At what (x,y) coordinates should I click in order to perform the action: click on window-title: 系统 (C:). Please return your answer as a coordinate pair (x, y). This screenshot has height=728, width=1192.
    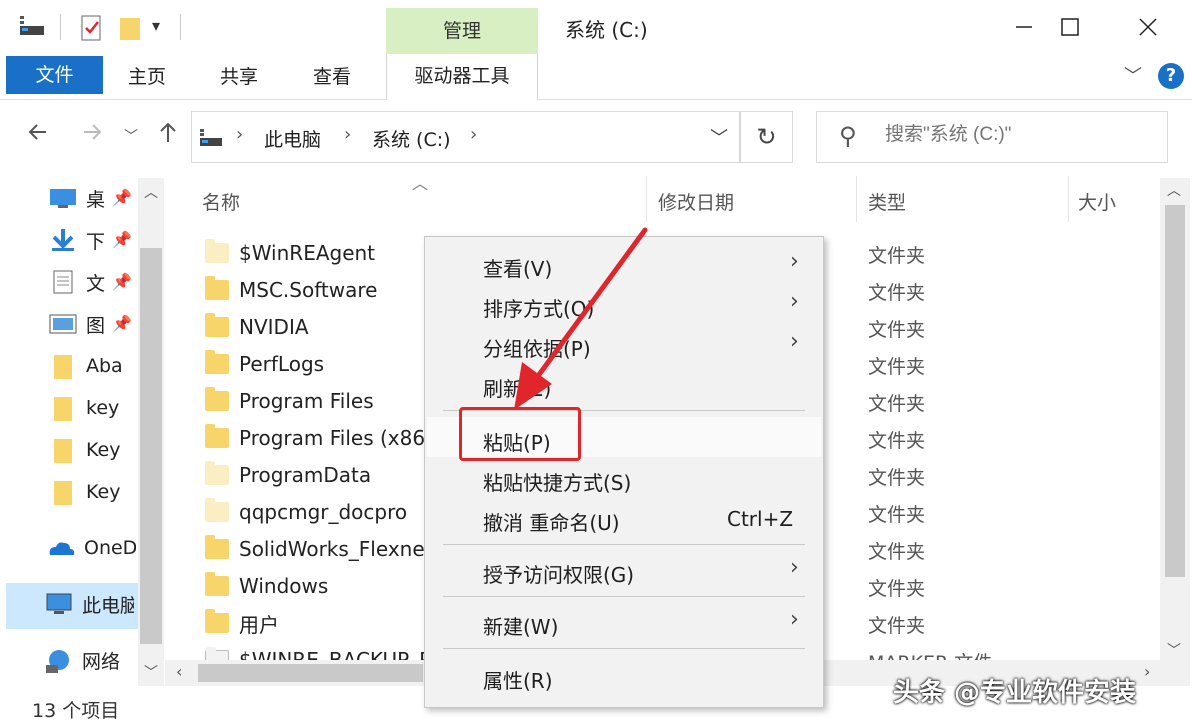
    Looking at the image, I should click on (606, 30).